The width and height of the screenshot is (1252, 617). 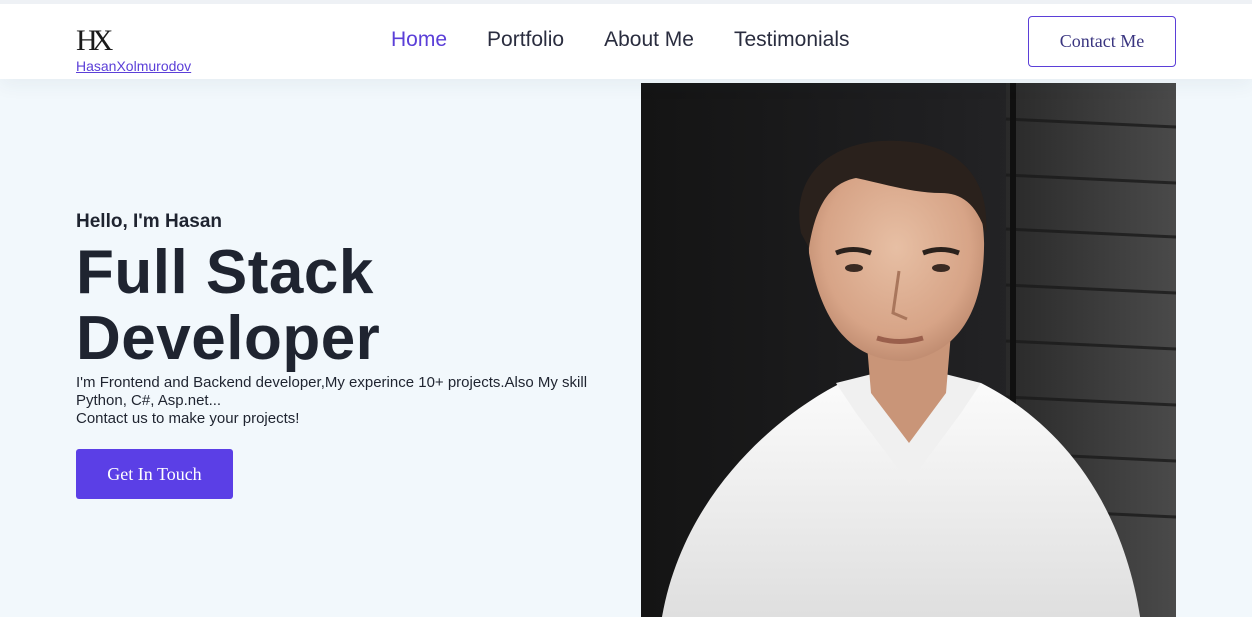 I want to click on logo-link: HX HasanXolmurodov, so click(x=134, y=49).